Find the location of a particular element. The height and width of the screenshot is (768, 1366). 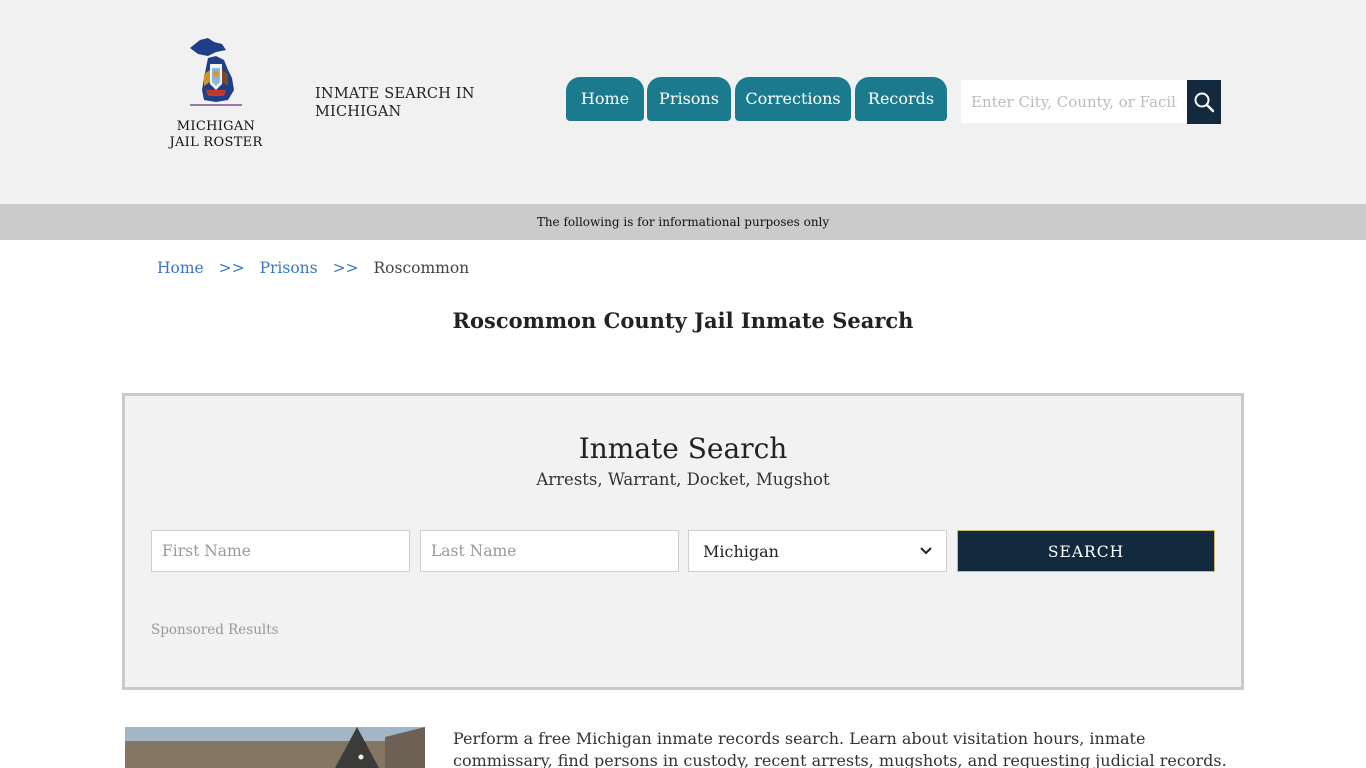

site-tagline: INMATE SEARCH IN MICHIGAN is located at coordinates (395, 103).